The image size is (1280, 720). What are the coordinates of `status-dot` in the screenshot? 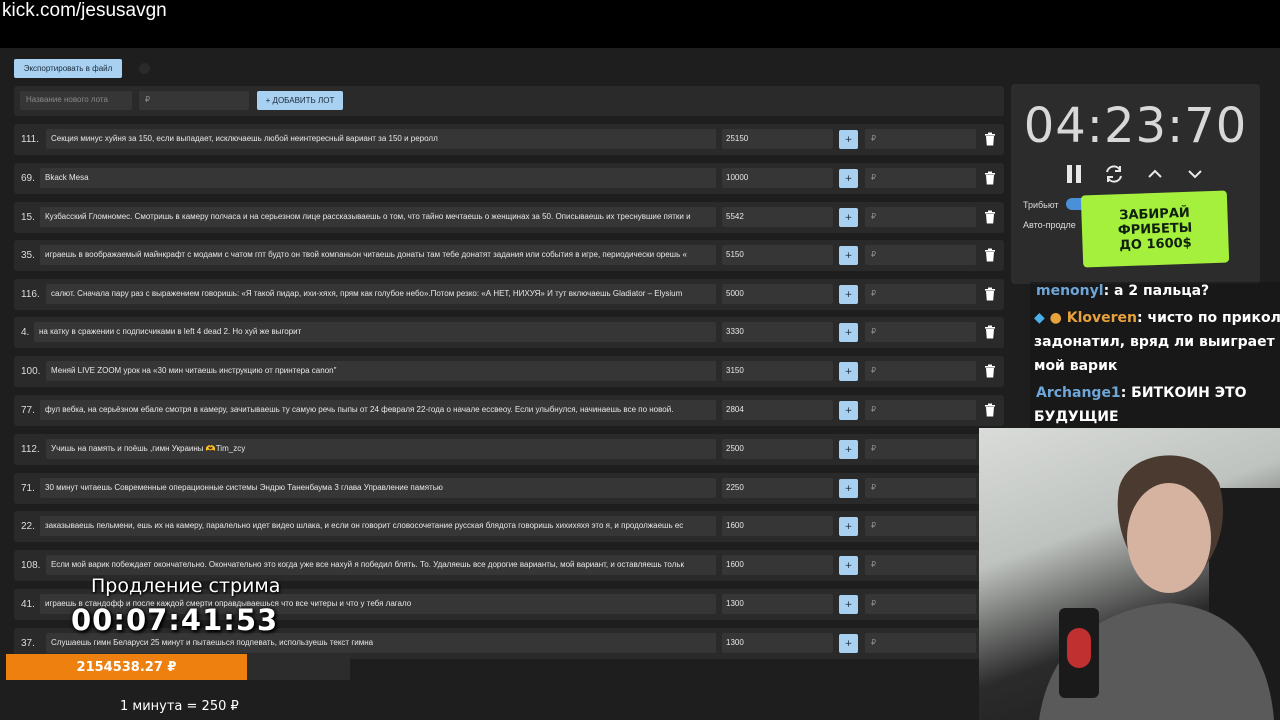 It's located at (144, 68).